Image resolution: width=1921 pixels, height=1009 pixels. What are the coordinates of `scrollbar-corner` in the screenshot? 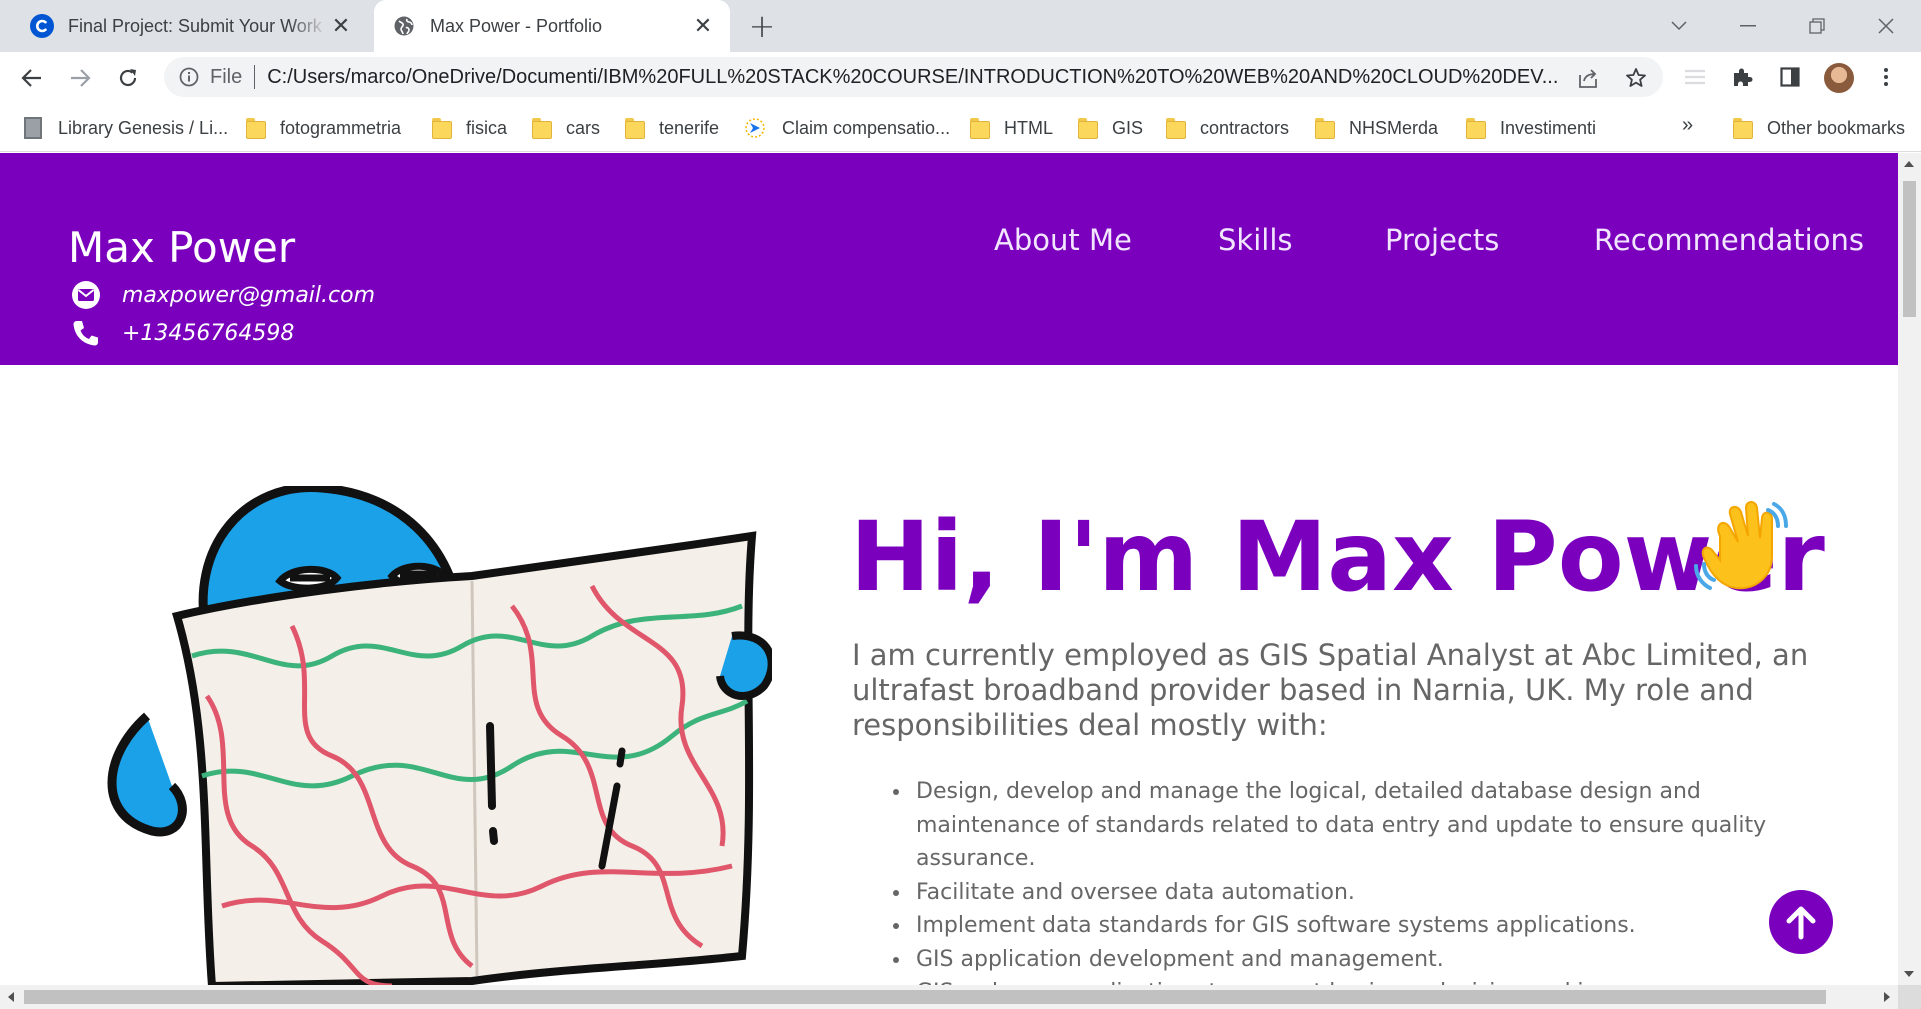 It's located at (1909, 997).